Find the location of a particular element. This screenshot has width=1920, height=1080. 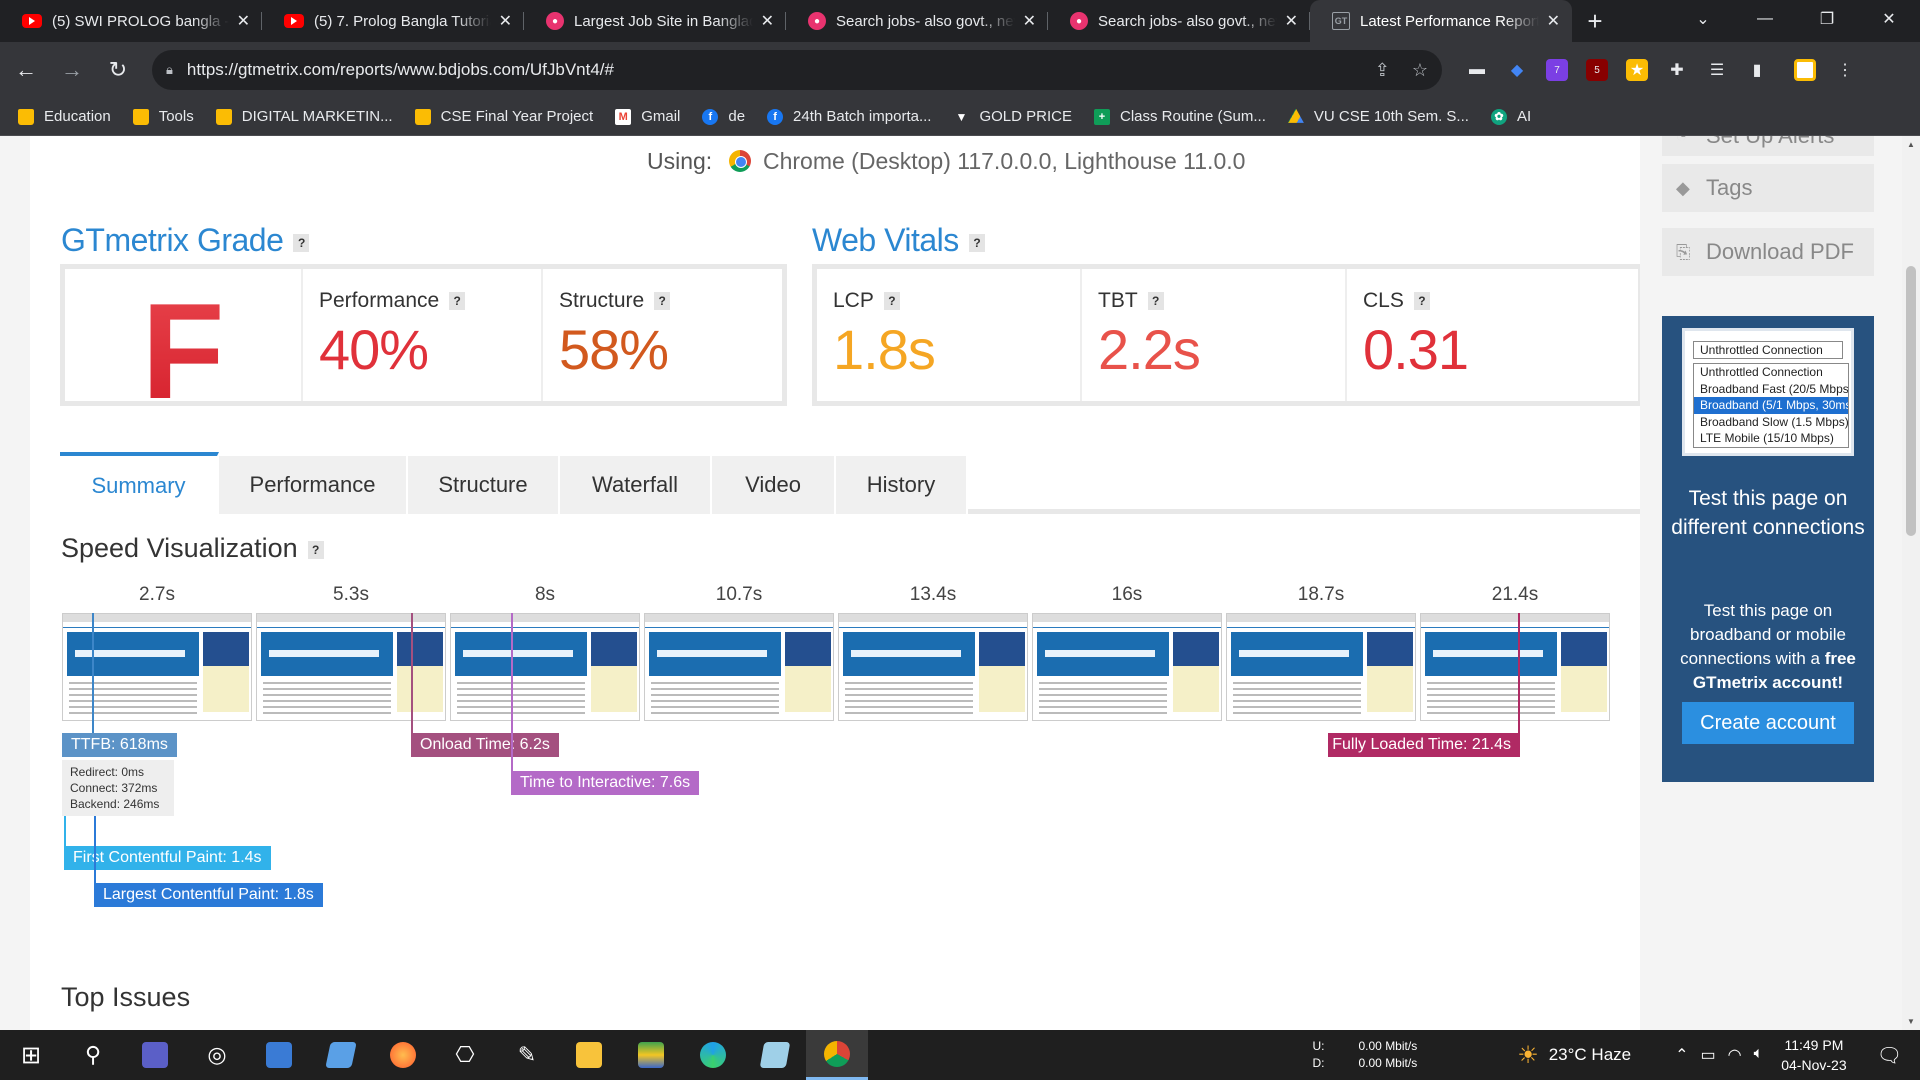

windows-start-icon: ⊞ is located at coordinates (31, 1055).